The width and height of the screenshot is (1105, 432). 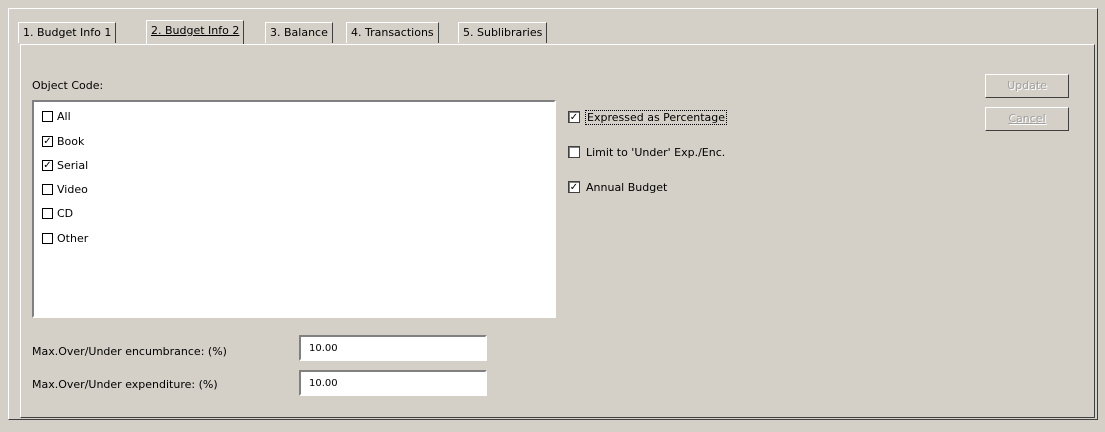 I want to click on limit-to-under-checkbox, so click(x=574, y=152).